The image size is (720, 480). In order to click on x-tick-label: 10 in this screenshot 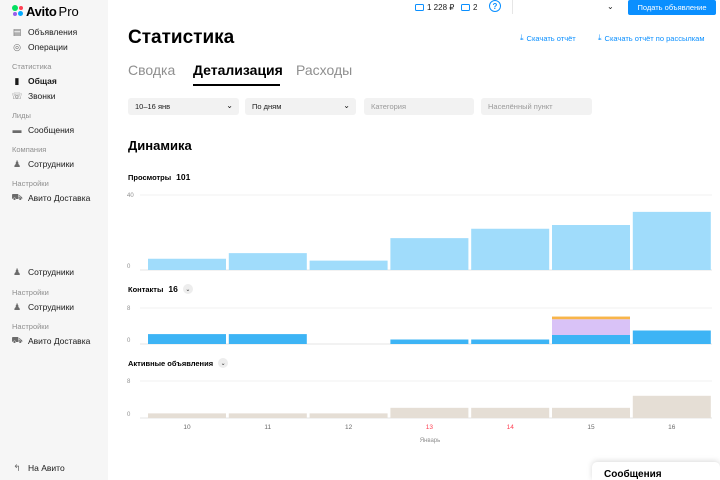, I will do `click(187, 427)`.